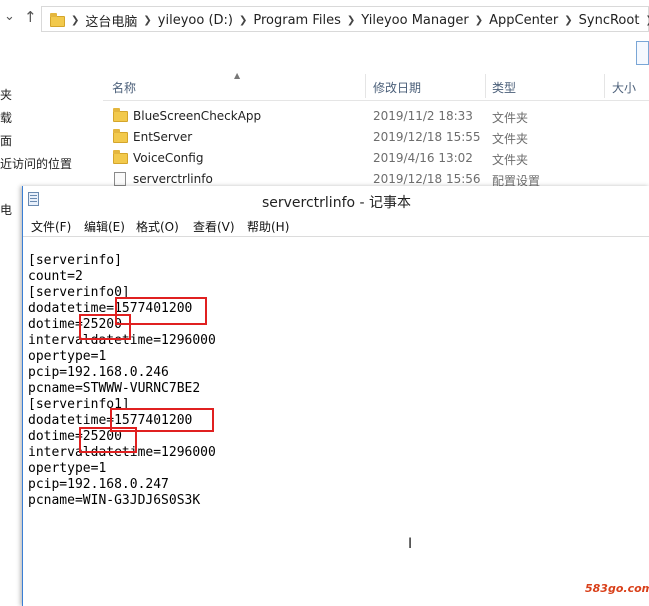 This screenshot has height=606, width=649. Describe the element at coordinates (427, 137) in the screenshot. I see `file-date: 2019/12/18 15:55` at that location.